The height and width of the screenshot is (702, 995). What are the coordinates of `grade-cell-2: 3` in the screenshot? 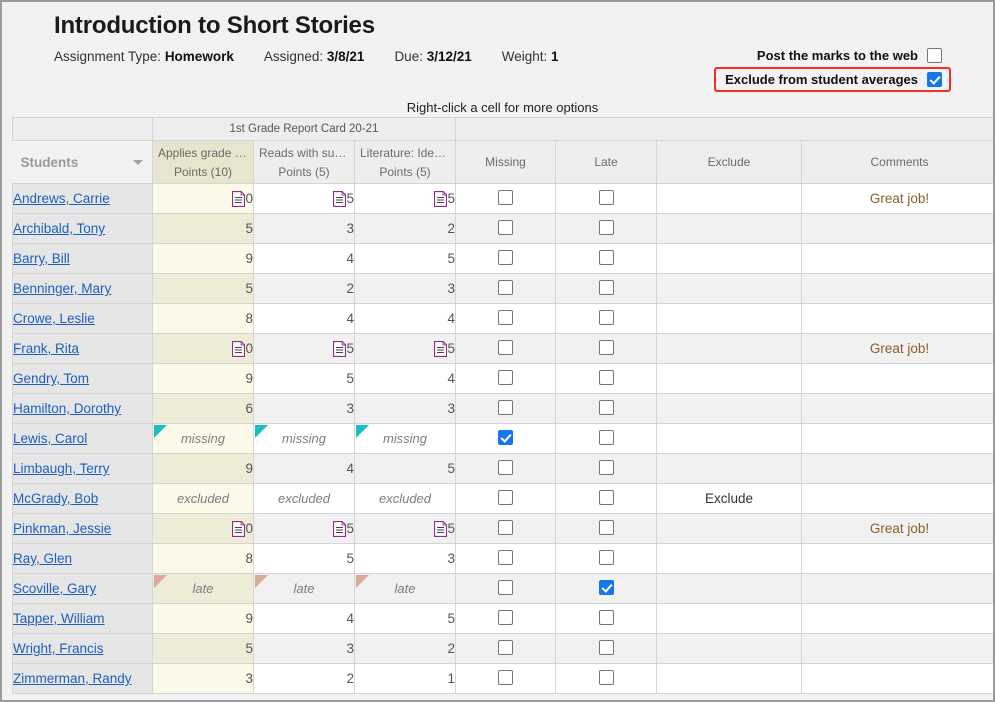 It's located at (304, 228).